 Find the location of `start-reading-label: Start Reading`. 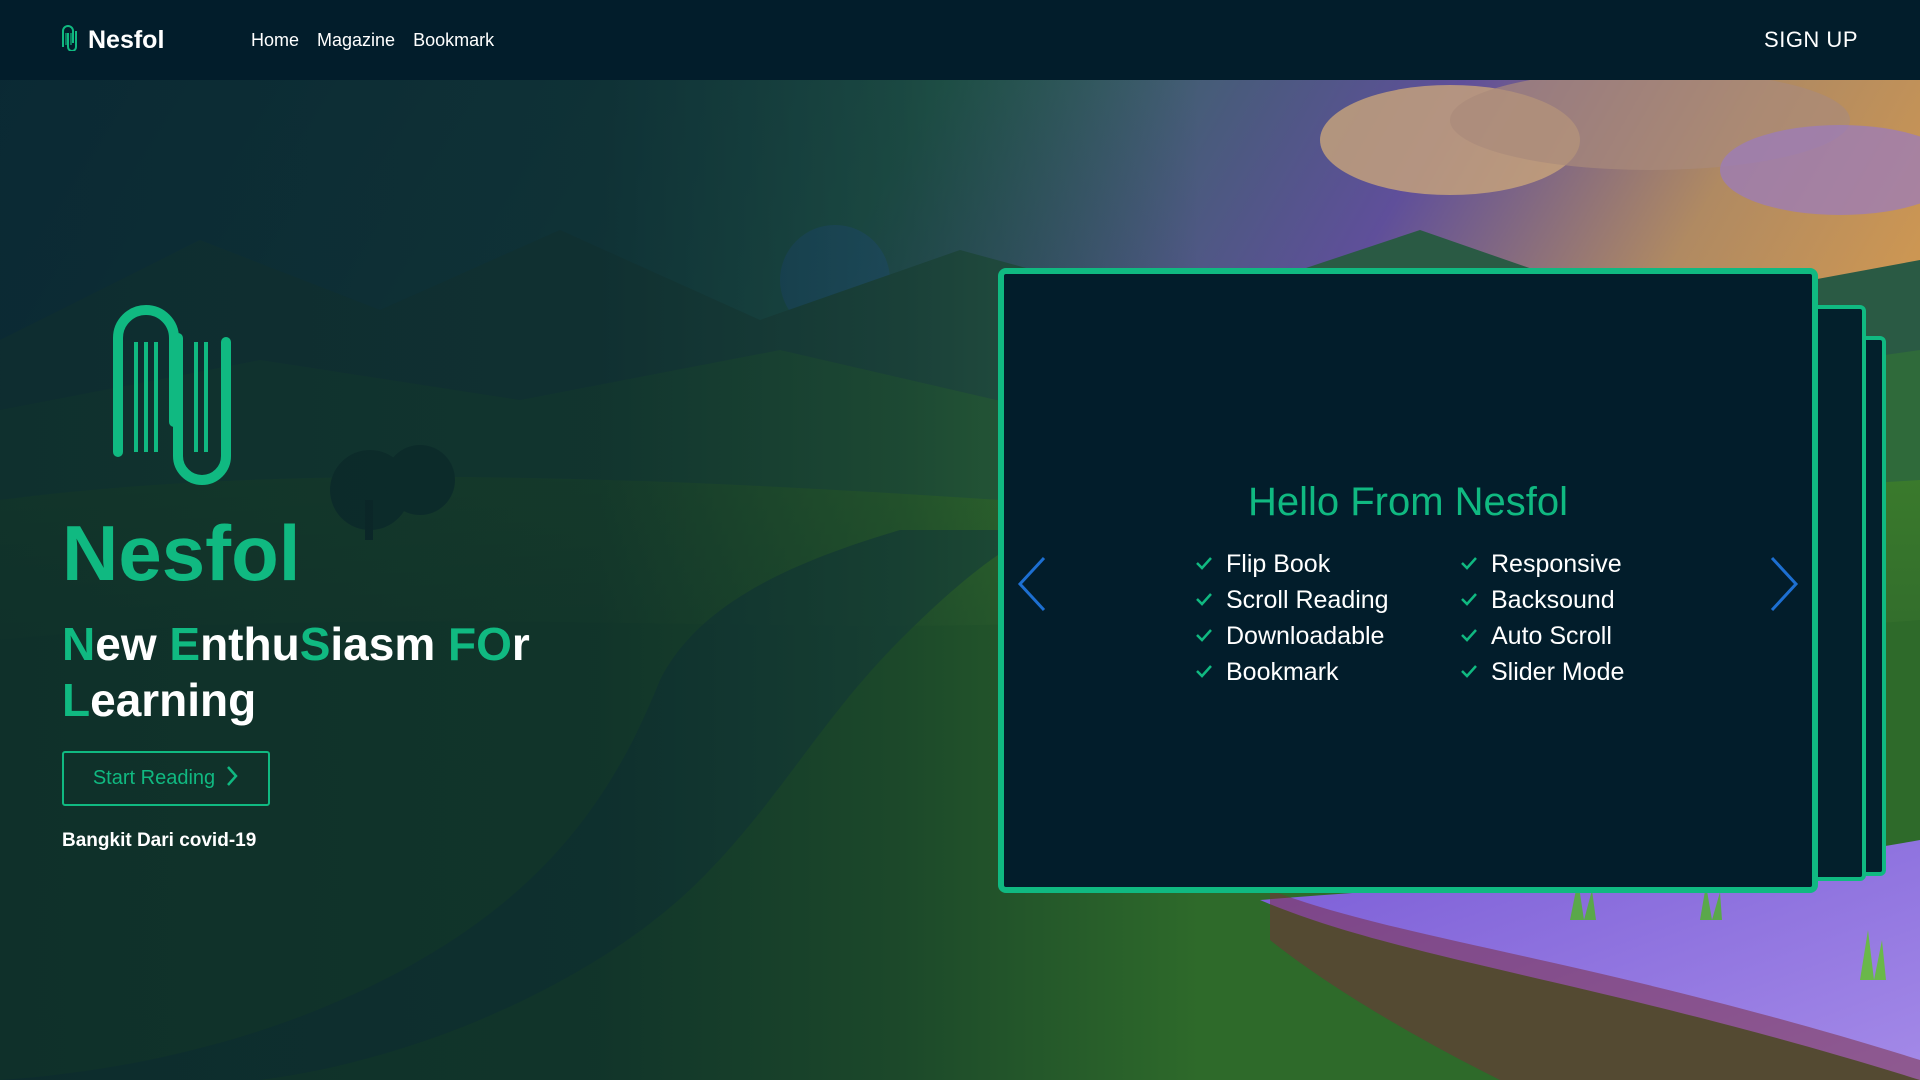

start-reading-label: Start Reading is located at coordinates (154, 778).